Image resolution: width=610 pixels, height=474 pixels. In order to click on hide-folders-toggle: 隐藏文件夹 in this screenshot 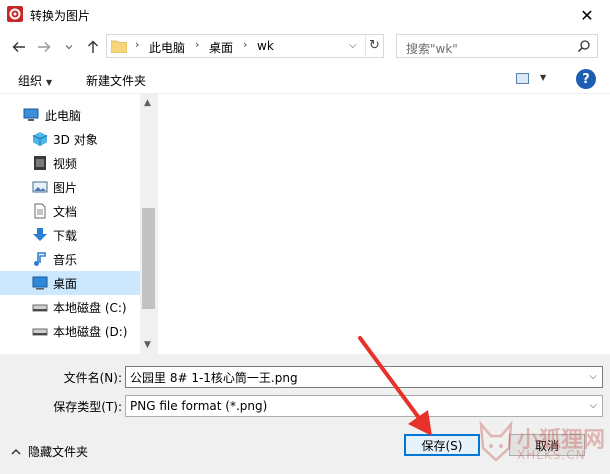, I will do `click(49, 451)`.